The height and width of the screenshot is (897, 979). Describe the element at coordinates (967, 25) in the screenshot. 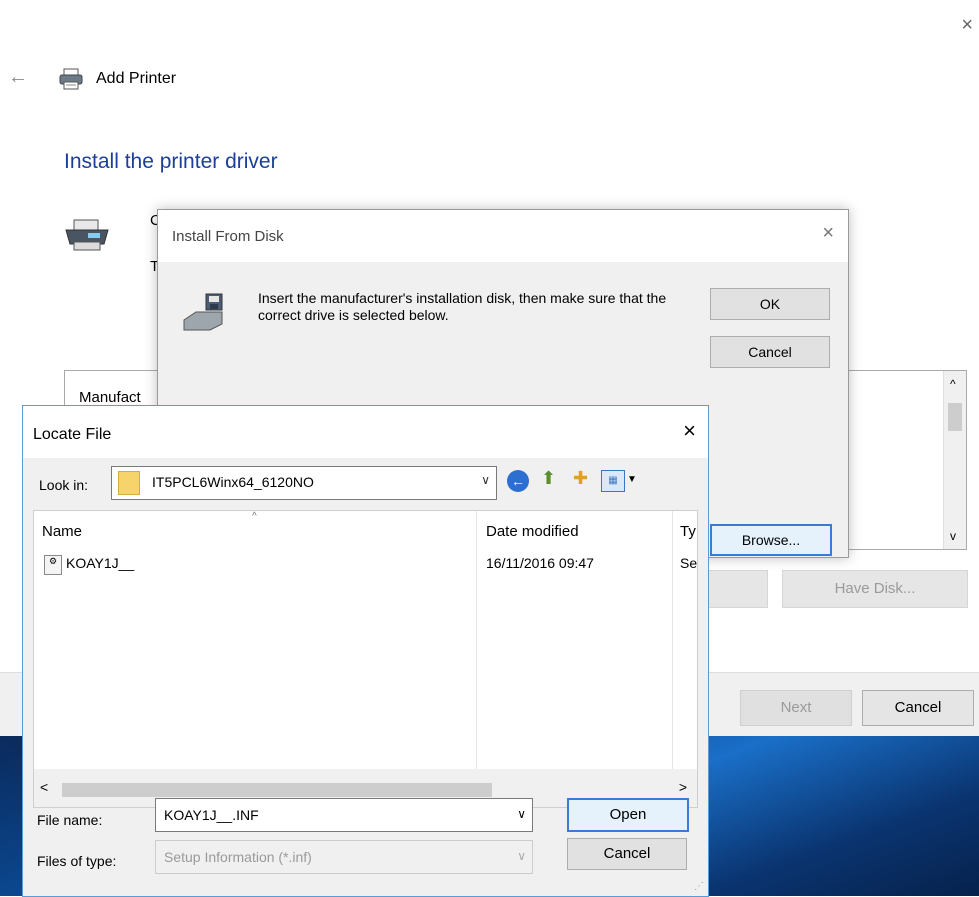

I see `wizard-close-icon: ×` at that location.